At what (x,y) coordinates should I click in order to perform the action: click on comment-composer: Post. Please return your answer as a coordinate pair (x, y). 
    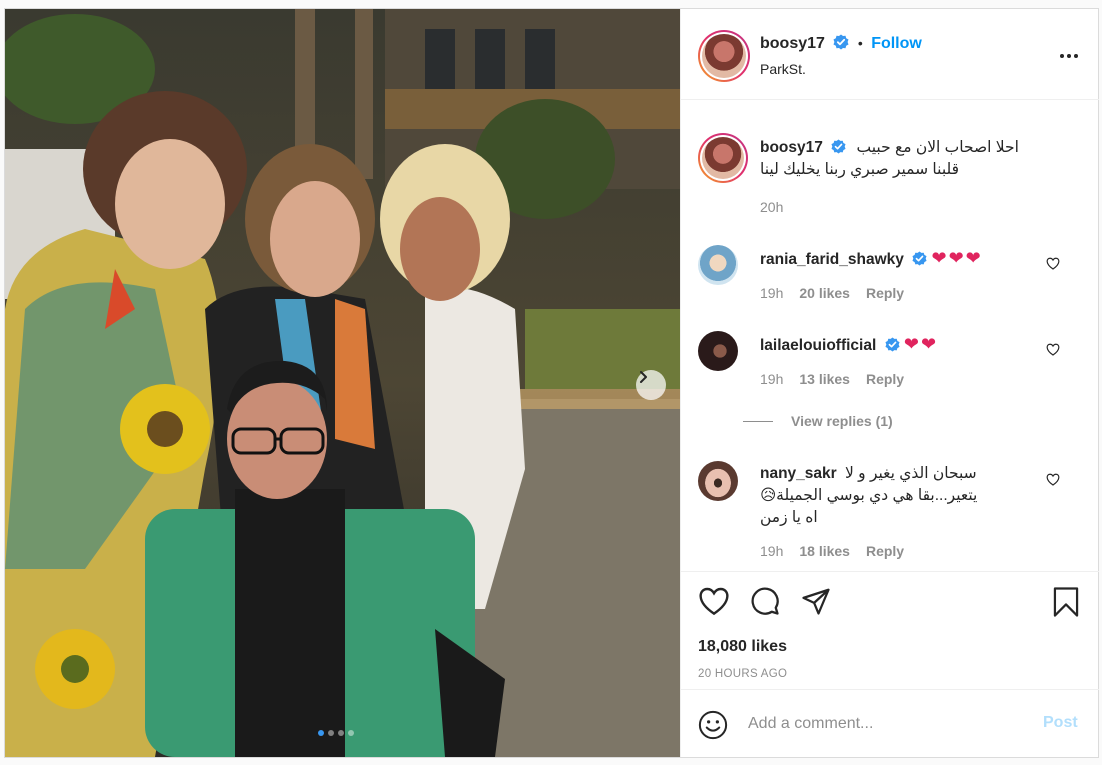
    Looking at the image, I should click on (890, 723).